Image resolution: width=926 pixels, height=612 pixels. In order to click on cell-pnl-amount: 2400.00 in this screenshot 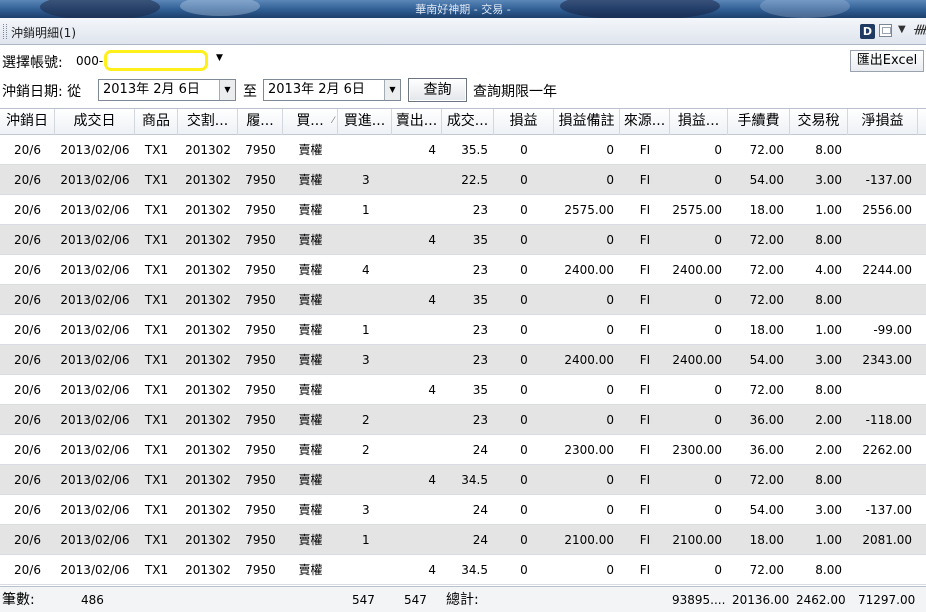, I will do `click(697, 360)`.